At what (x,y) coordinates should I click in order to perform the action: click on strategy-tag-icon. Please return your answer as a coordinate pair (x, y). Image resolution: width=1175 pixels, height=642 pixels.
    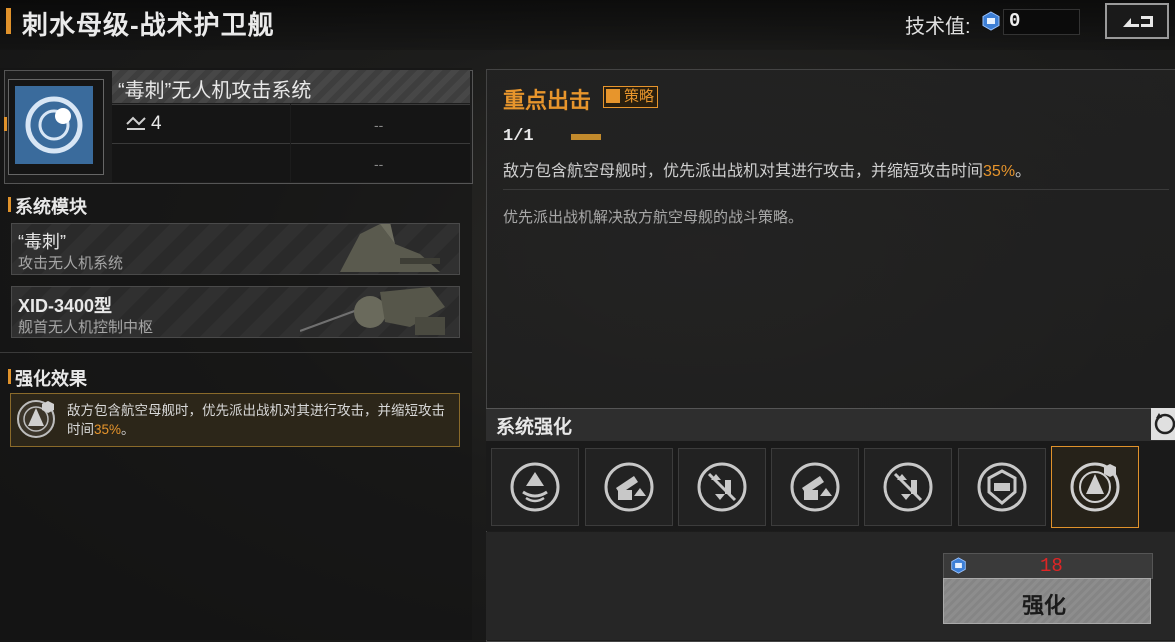
    Looking at the image, I should click on (613, 96).